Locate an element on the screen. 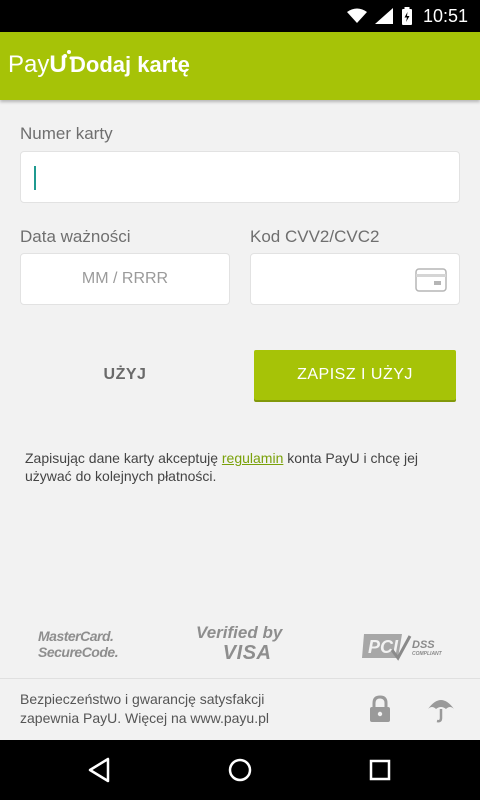 The height and width of the screenshot is (800, 480). mastercard-line2: SecureCode. is located at coordinates (78, 652).